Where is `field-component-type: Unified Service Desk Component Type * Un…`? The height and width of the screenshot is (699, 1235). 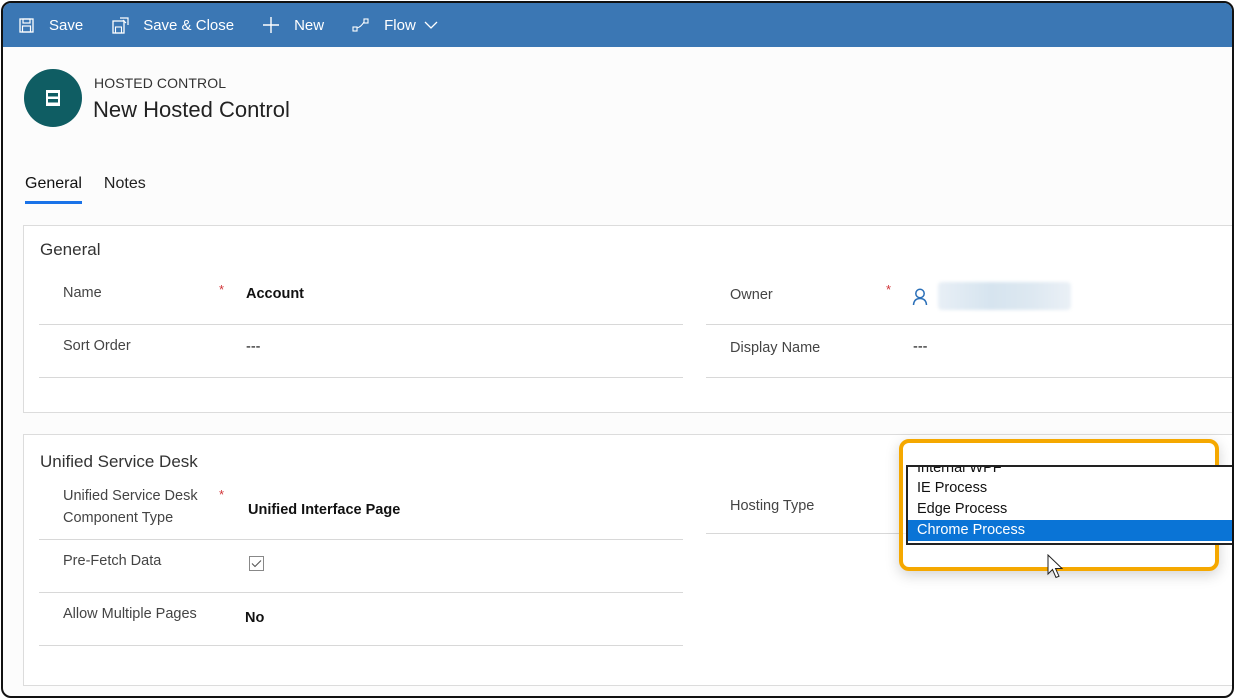 field-component-type: Unified Service Desk Component Type * Un… is located at coordinates (361, 511).